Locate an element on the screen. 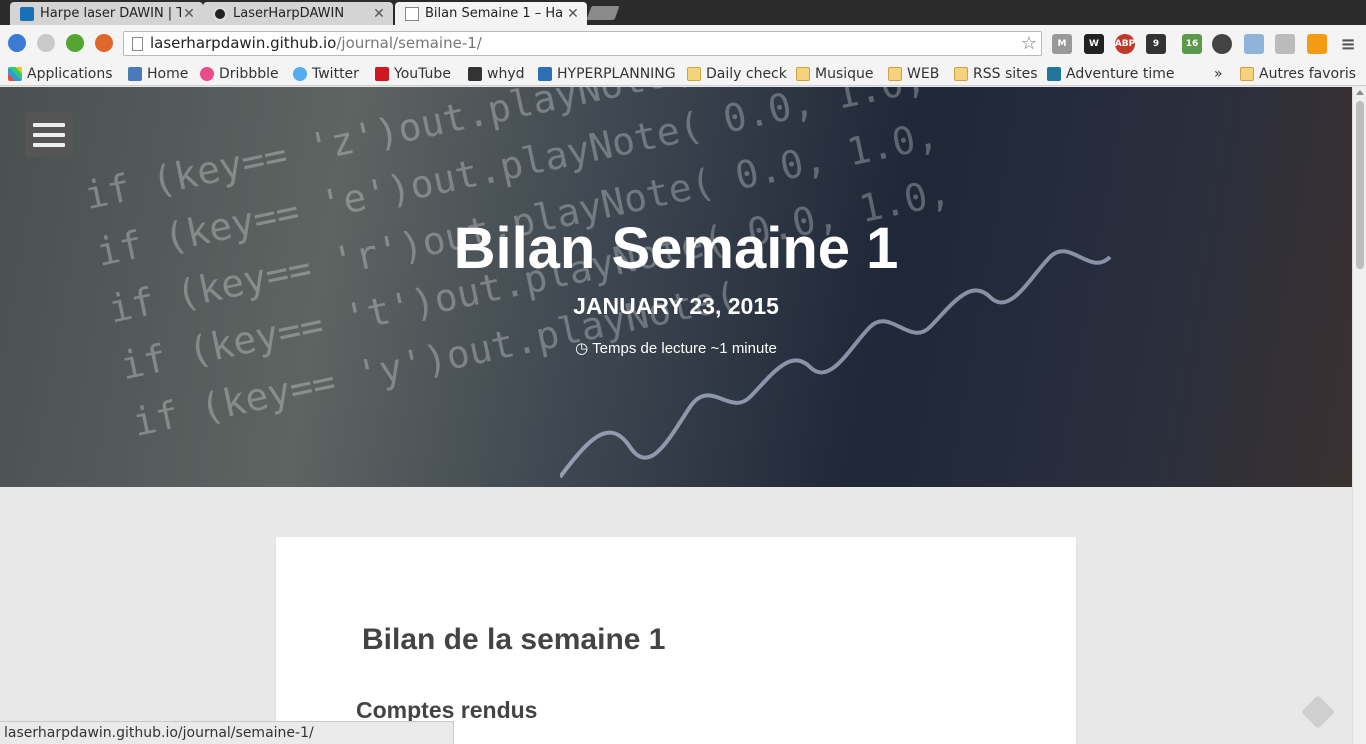 The height and width of the screenshot is (744, 1366). home-button is located at coordinates (104, 43).